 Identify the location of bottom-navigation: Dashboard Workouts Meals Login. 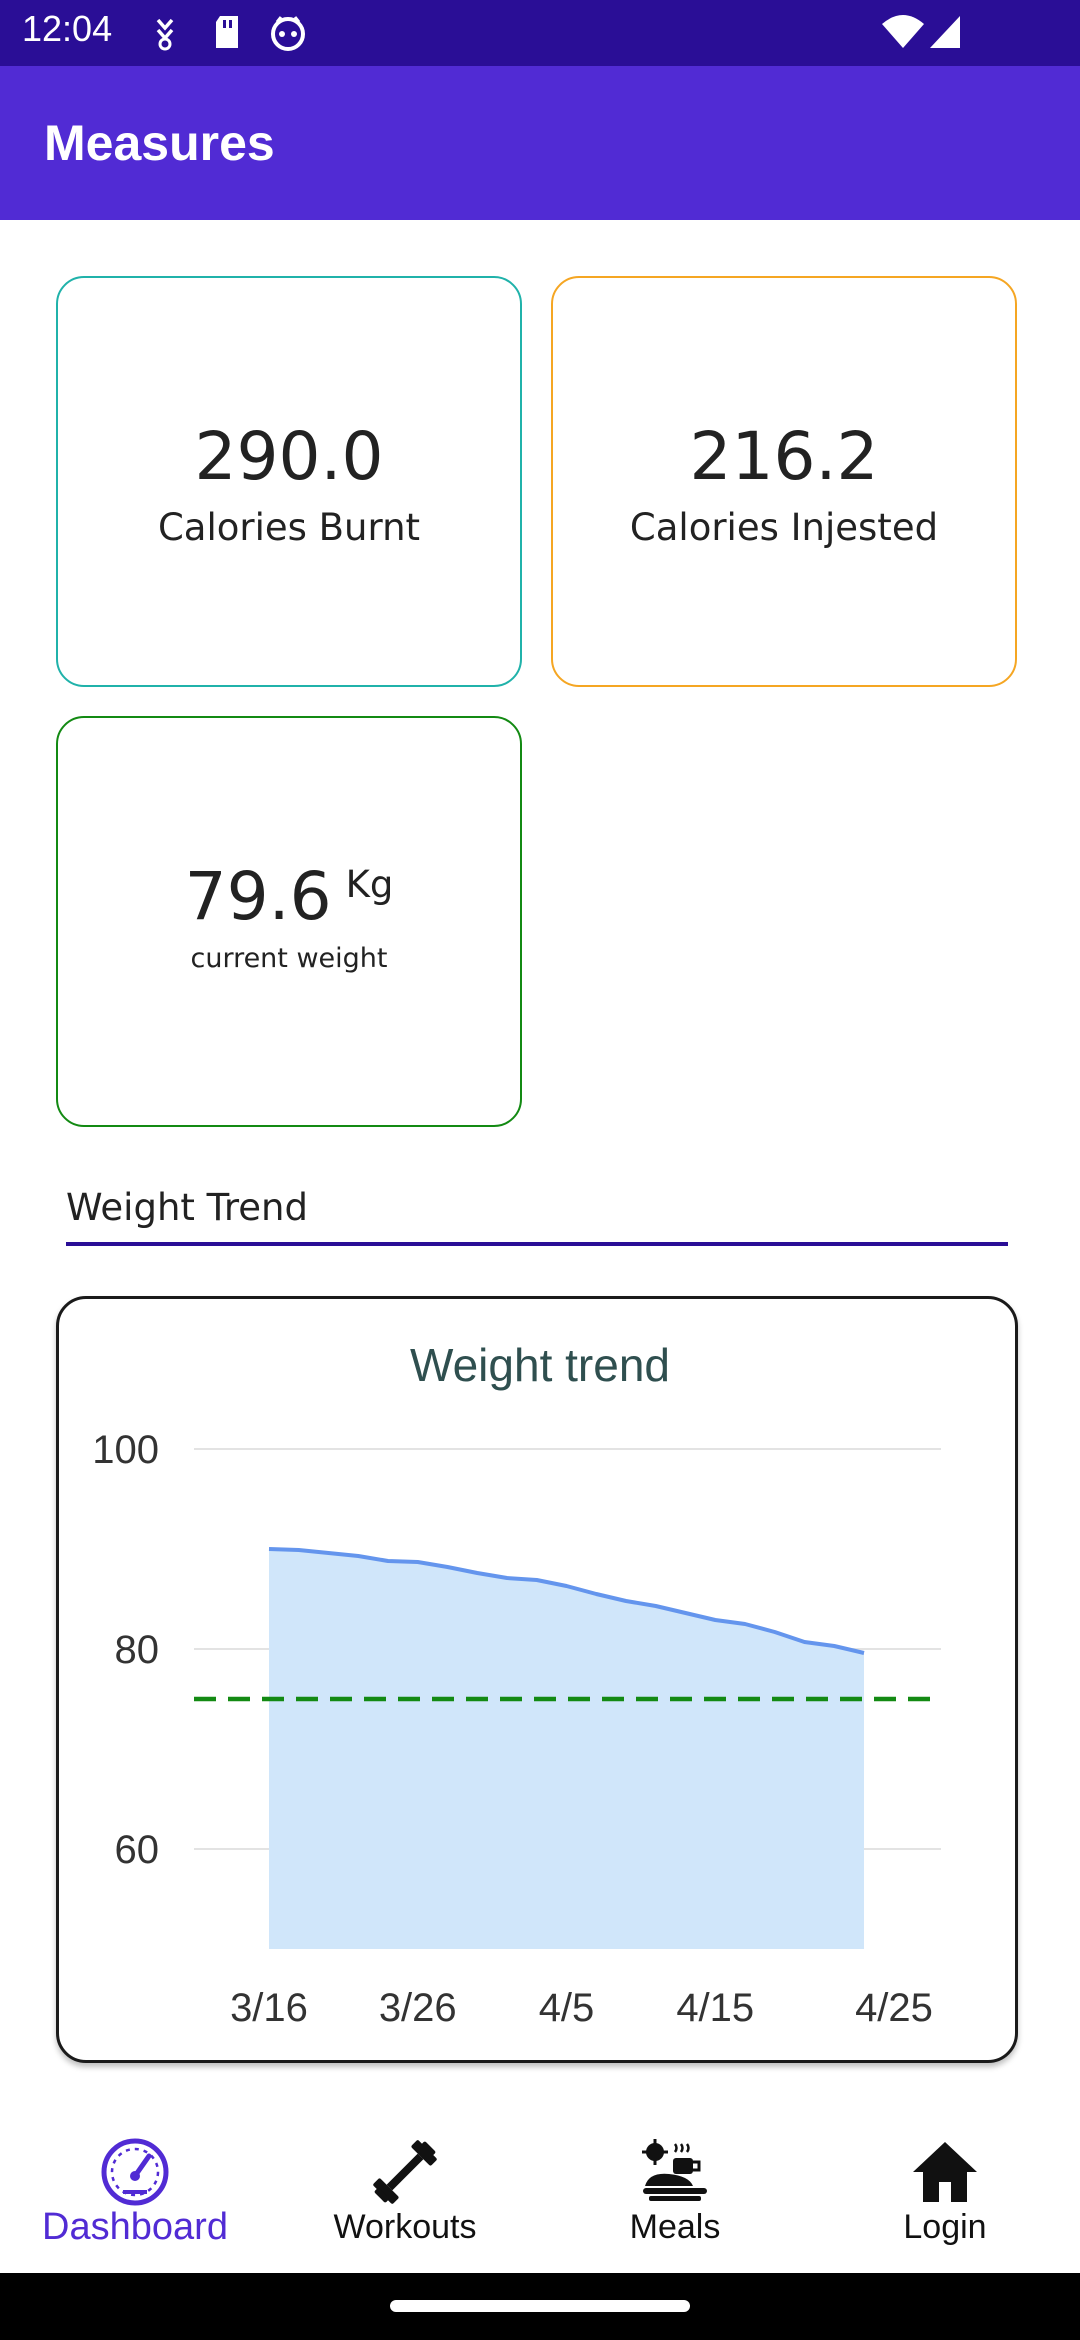
(540, 2190).